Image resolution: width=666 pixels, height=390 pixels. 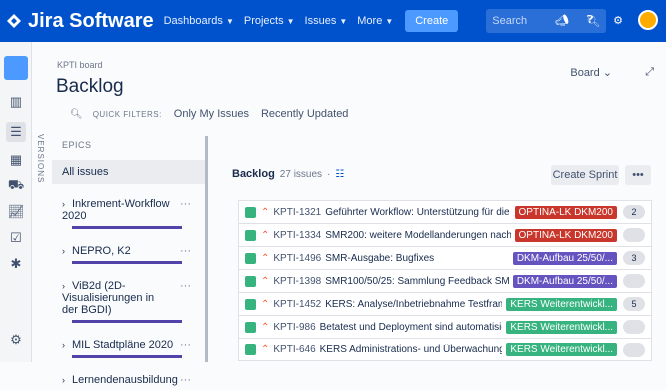 I want to click on quick-filters-label: QUICK FILTERS:, so click(x=127, y=114).